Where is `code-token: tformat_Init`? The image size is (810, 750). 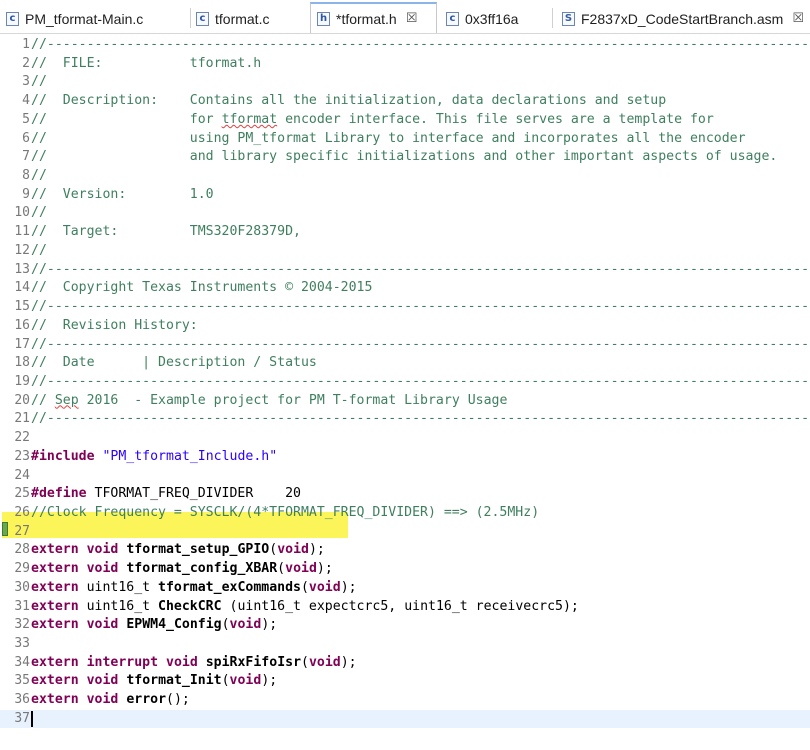 code-token: tformat_Init is located at coordinates (174, 681).